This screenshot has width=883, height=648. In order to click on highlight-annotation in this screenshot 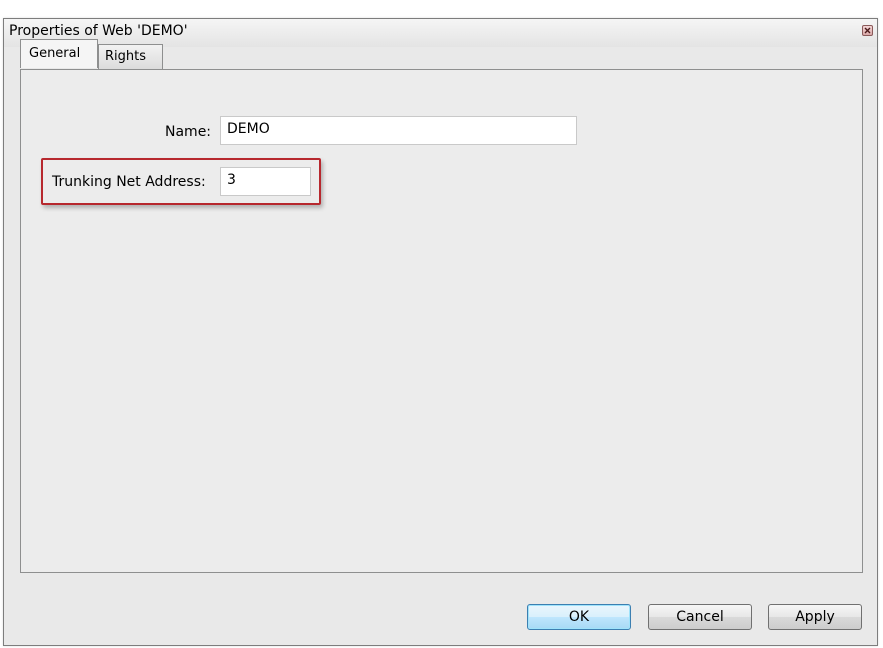, I will do `click(181, 181)`.